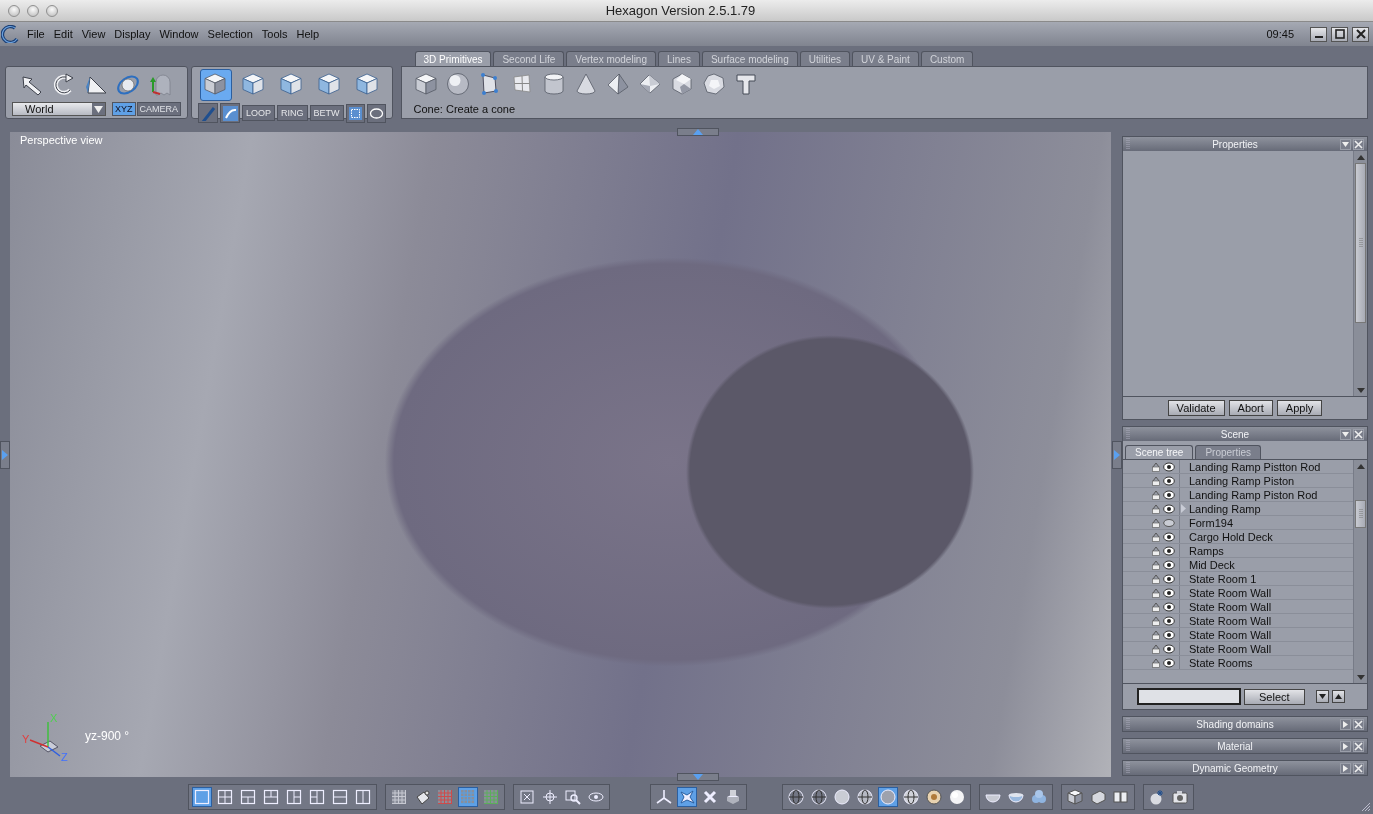 The height and width of the screenshot is (814, 1373). What do you see at coordinates (1245, 144) in the screenshot?
I see `panel-header: Properties` at bounding box center [1245, 144].